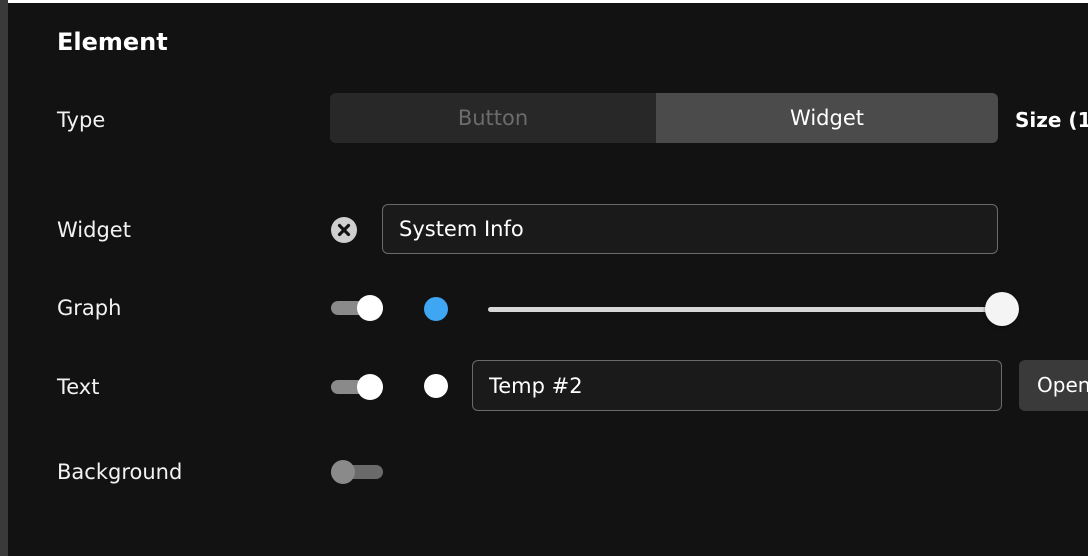  I want to click on size-label: Size (1, so click(1051, 120).